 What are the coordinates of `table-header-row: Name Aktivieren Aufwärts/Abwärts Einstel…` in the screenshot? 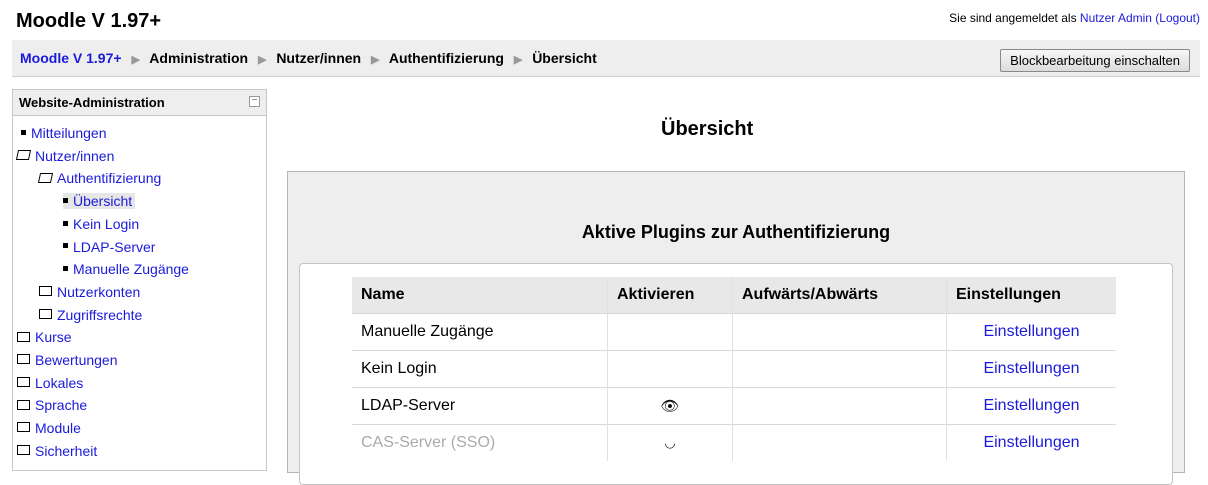 It's located at (734, 295).